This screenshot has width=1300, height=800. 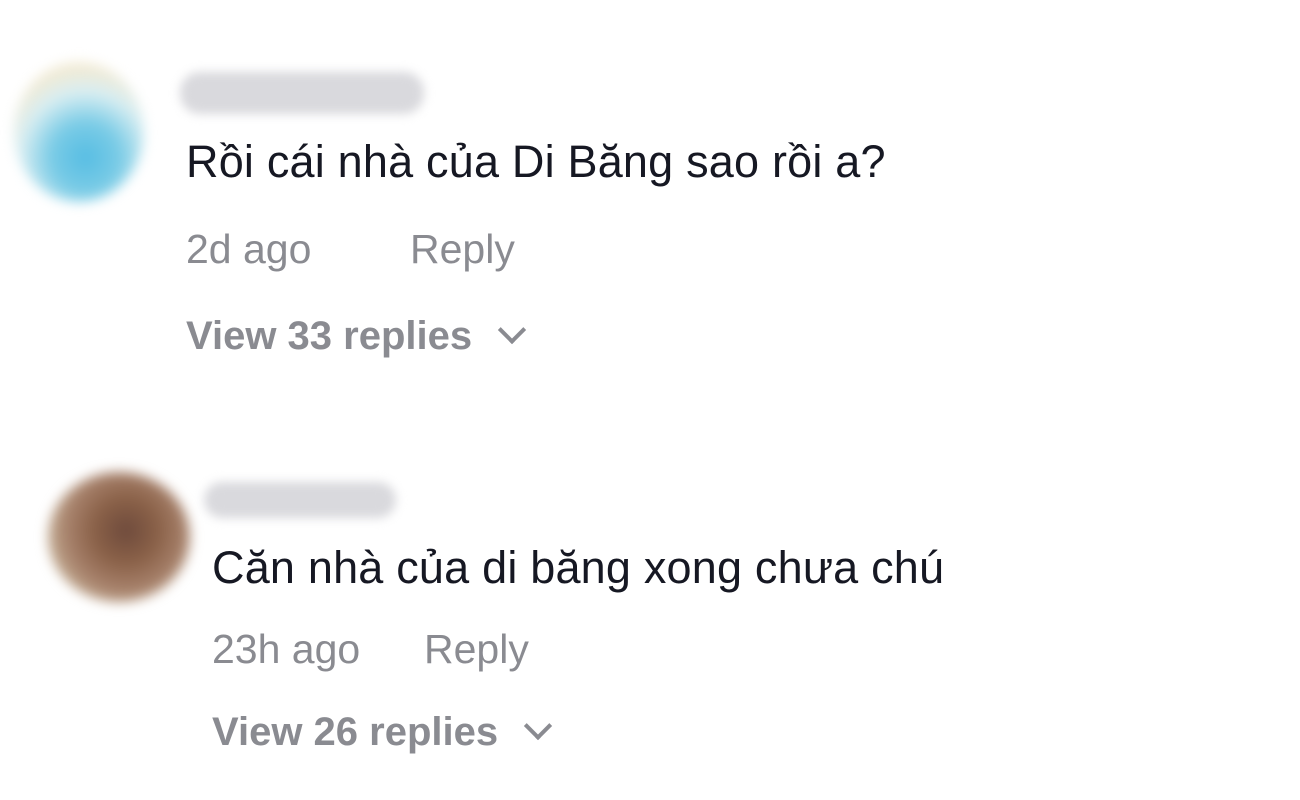 What do you see at coordinates (286, 649) in the screenshot?
I see `comment-timestamp: 23h ago` at bounding box center [286, 649].